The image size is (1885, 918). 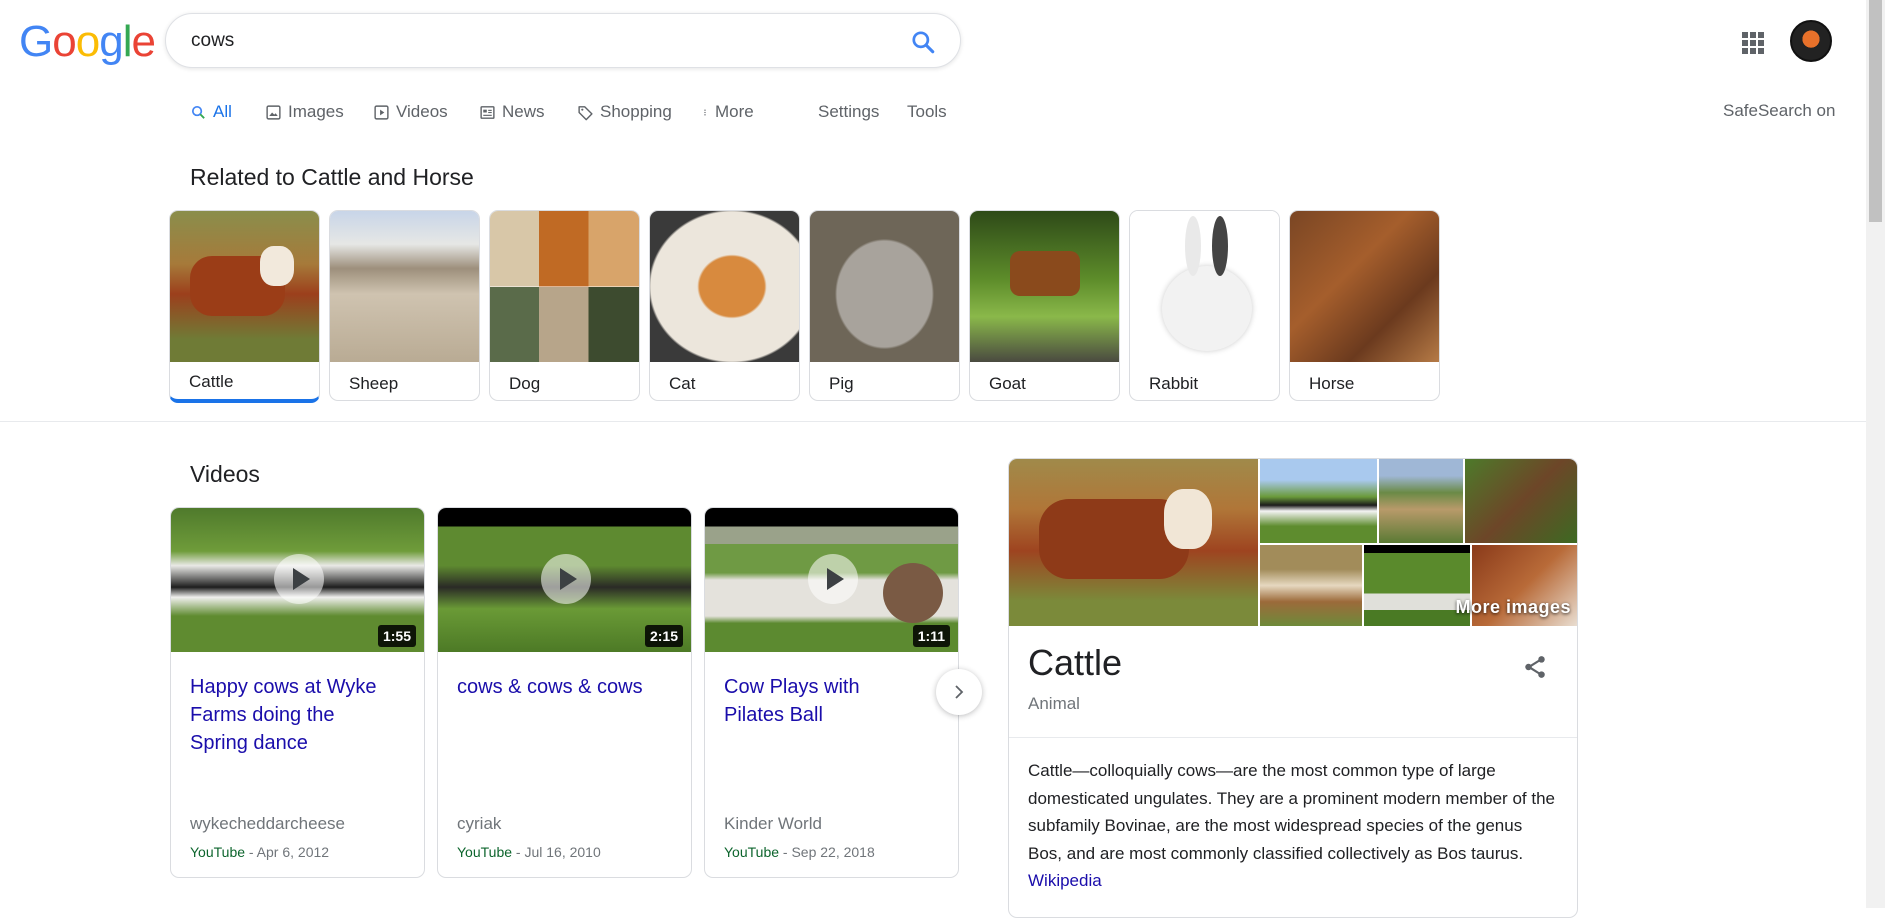 What do you see at coordinates (1293, 737) in the screenshot?
I see `panel-divider` at bounding box center [1293, 737].